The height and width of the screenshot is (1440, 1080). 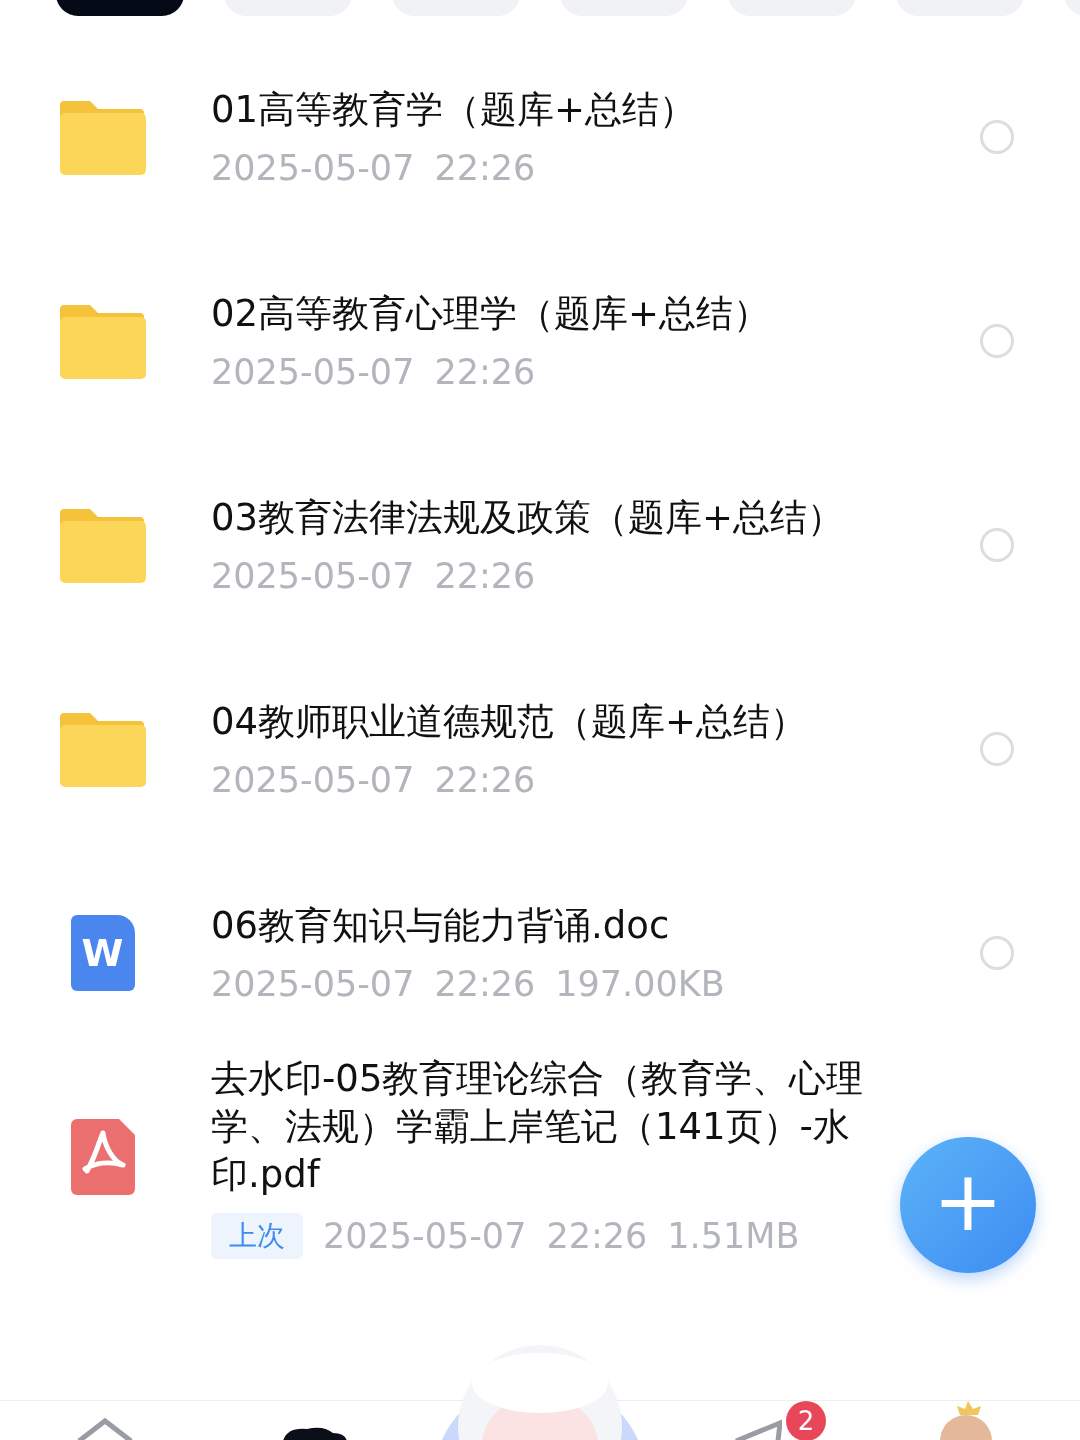 What do you see at coordinates (556, 314) in the screenshot?
I see `file-name: 02高等教育心理学（题库+总结）` at bounding box center [556, 314].